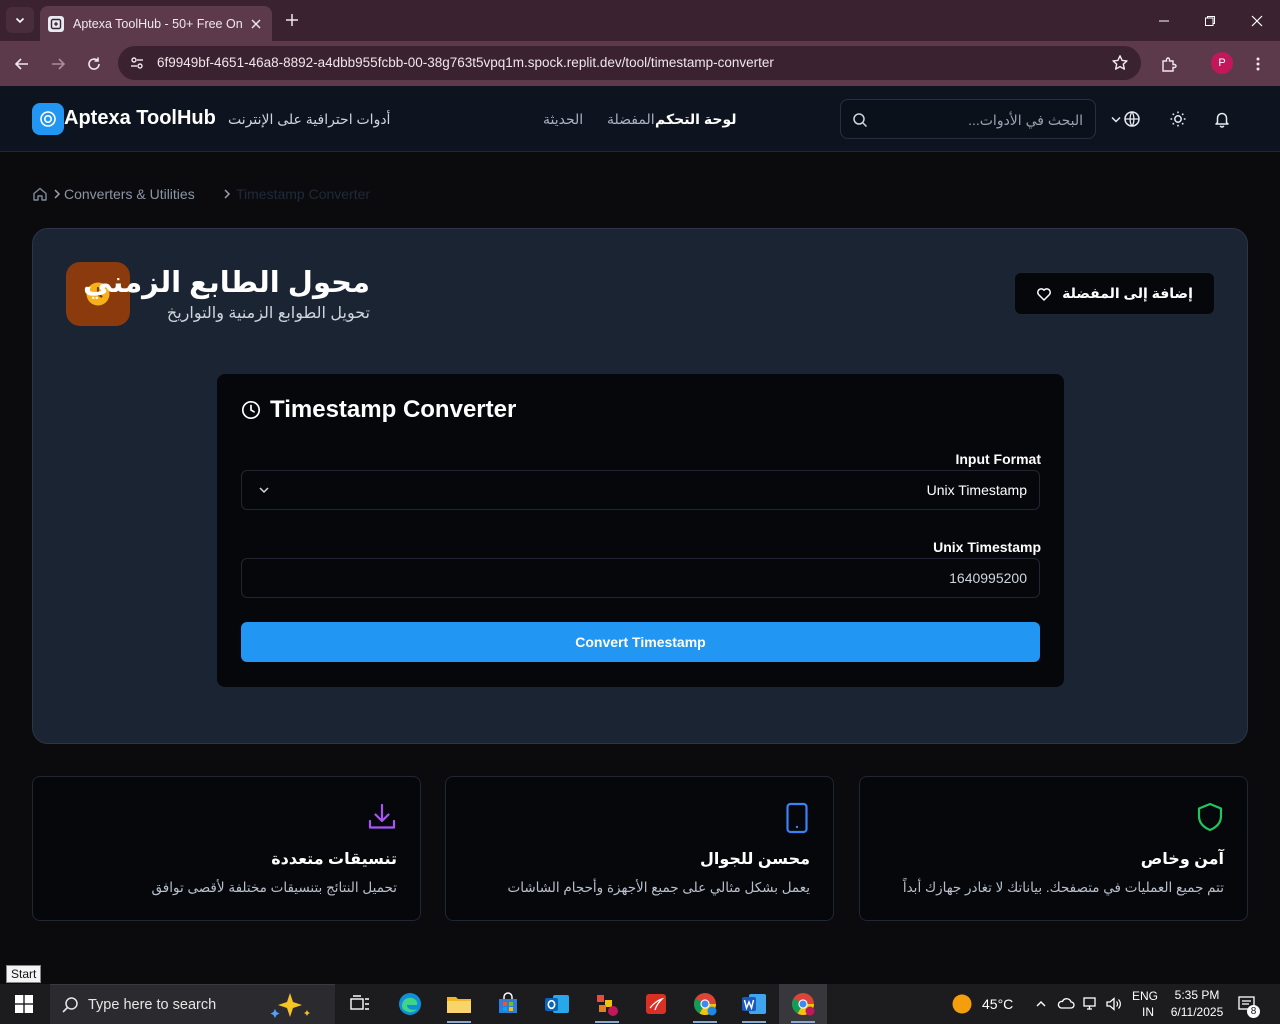 The height and width of the screenshot is (1024, 1280). What do you see at coordinates (1145, 1004) in the screenshot?
I see `language-indicator: ENG IN` at bounding box center [1145, 1004].